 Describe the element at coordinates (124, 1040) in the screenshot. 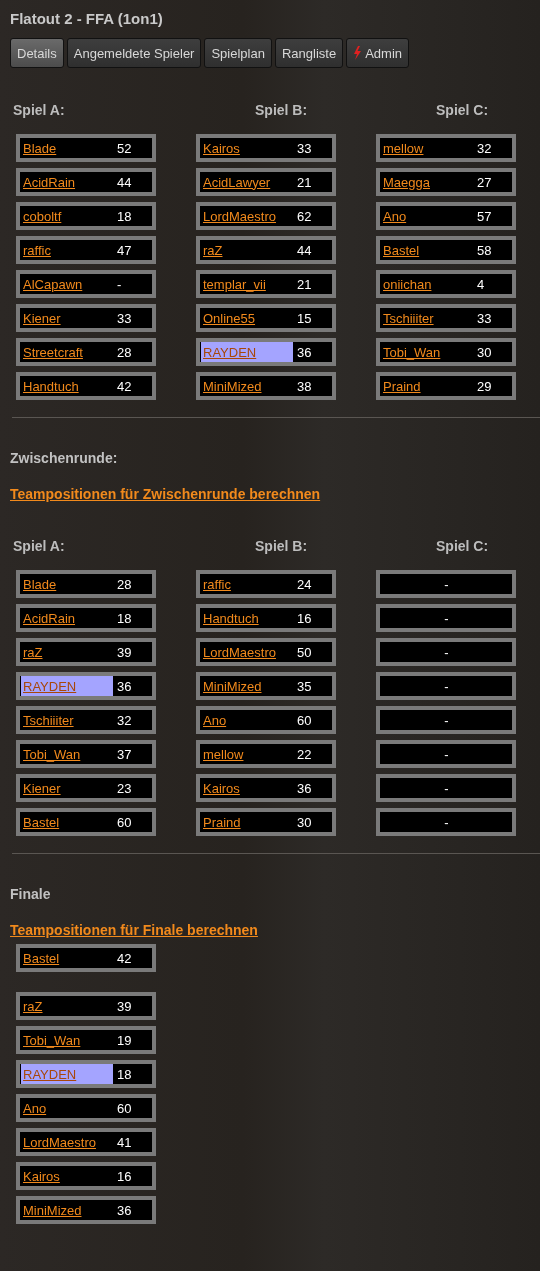

I see `score: 19` at that location.